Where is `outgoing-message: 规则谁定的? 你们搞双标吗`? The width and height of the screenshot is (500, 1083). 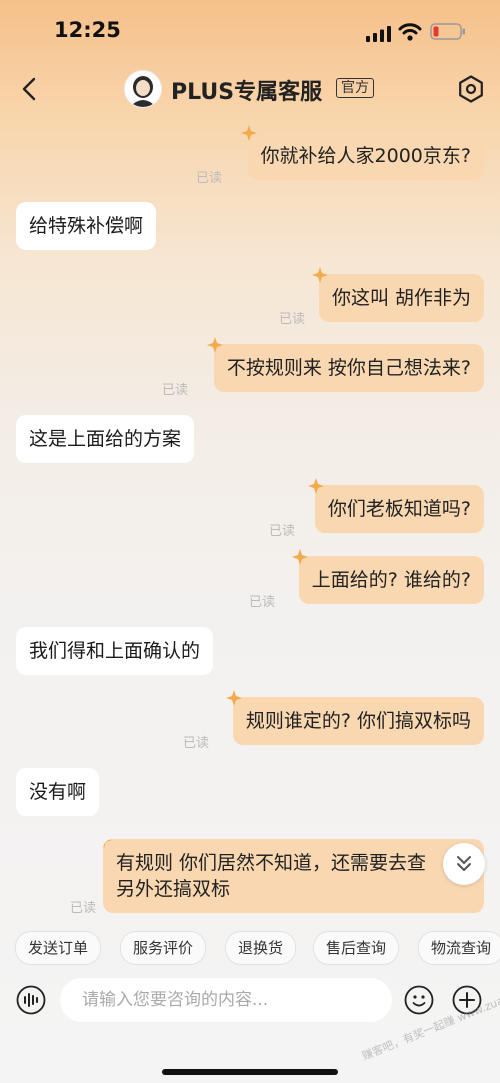
outgoing-message: 规则谁定的? 你们搞双标吗 is located at coordinates (354, 717).